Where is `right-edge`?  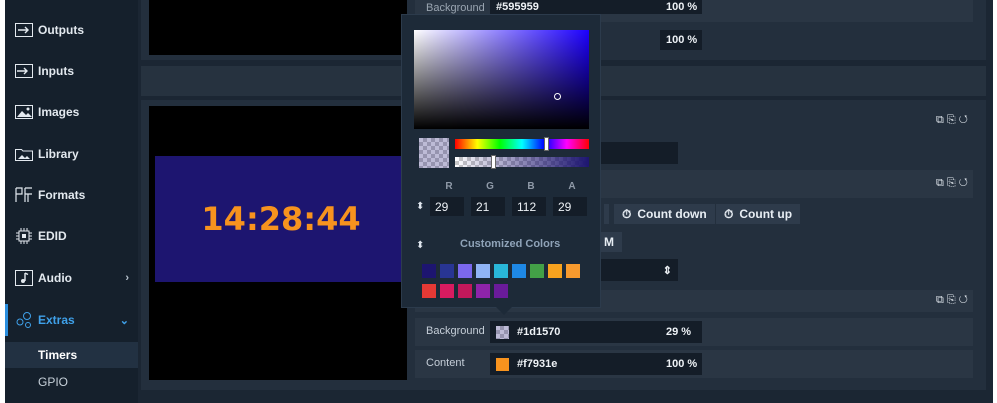 right-edge is located at coordinates (995, 201).